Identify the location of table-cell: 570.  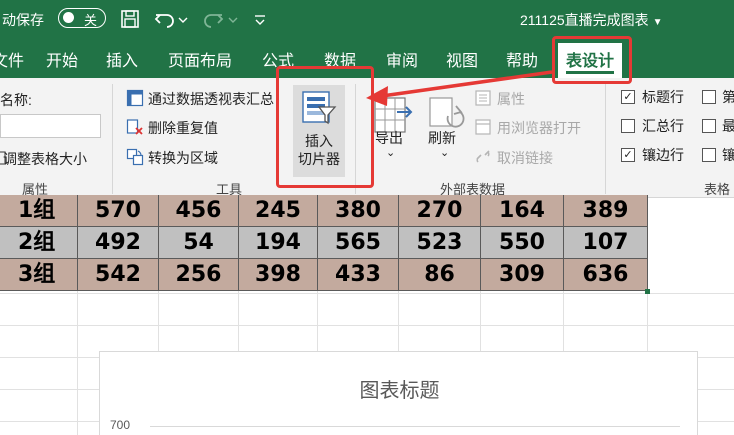
(118, 211).